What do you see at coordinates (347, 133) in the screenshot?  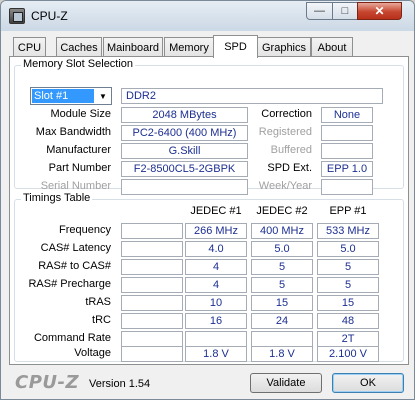 I see `registered-field` at bounding box center [347, 133].